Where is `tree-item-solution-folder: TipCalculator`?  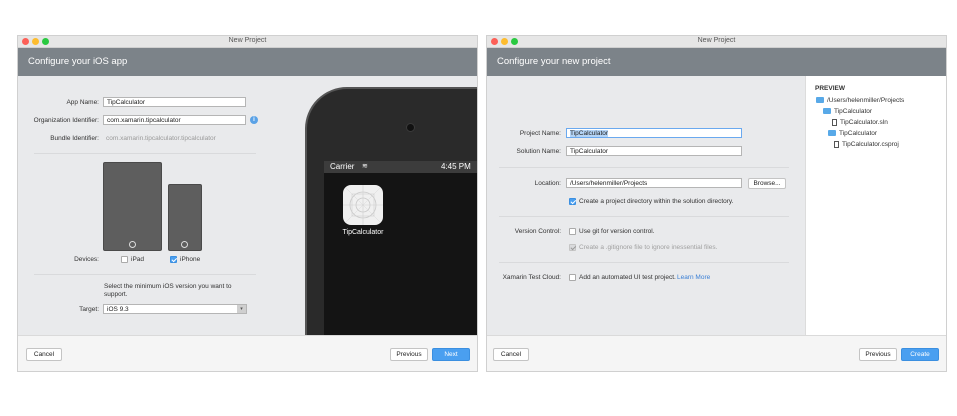
tree-item-solution-folder: TipCalculator is located at coordinates (847, 111).